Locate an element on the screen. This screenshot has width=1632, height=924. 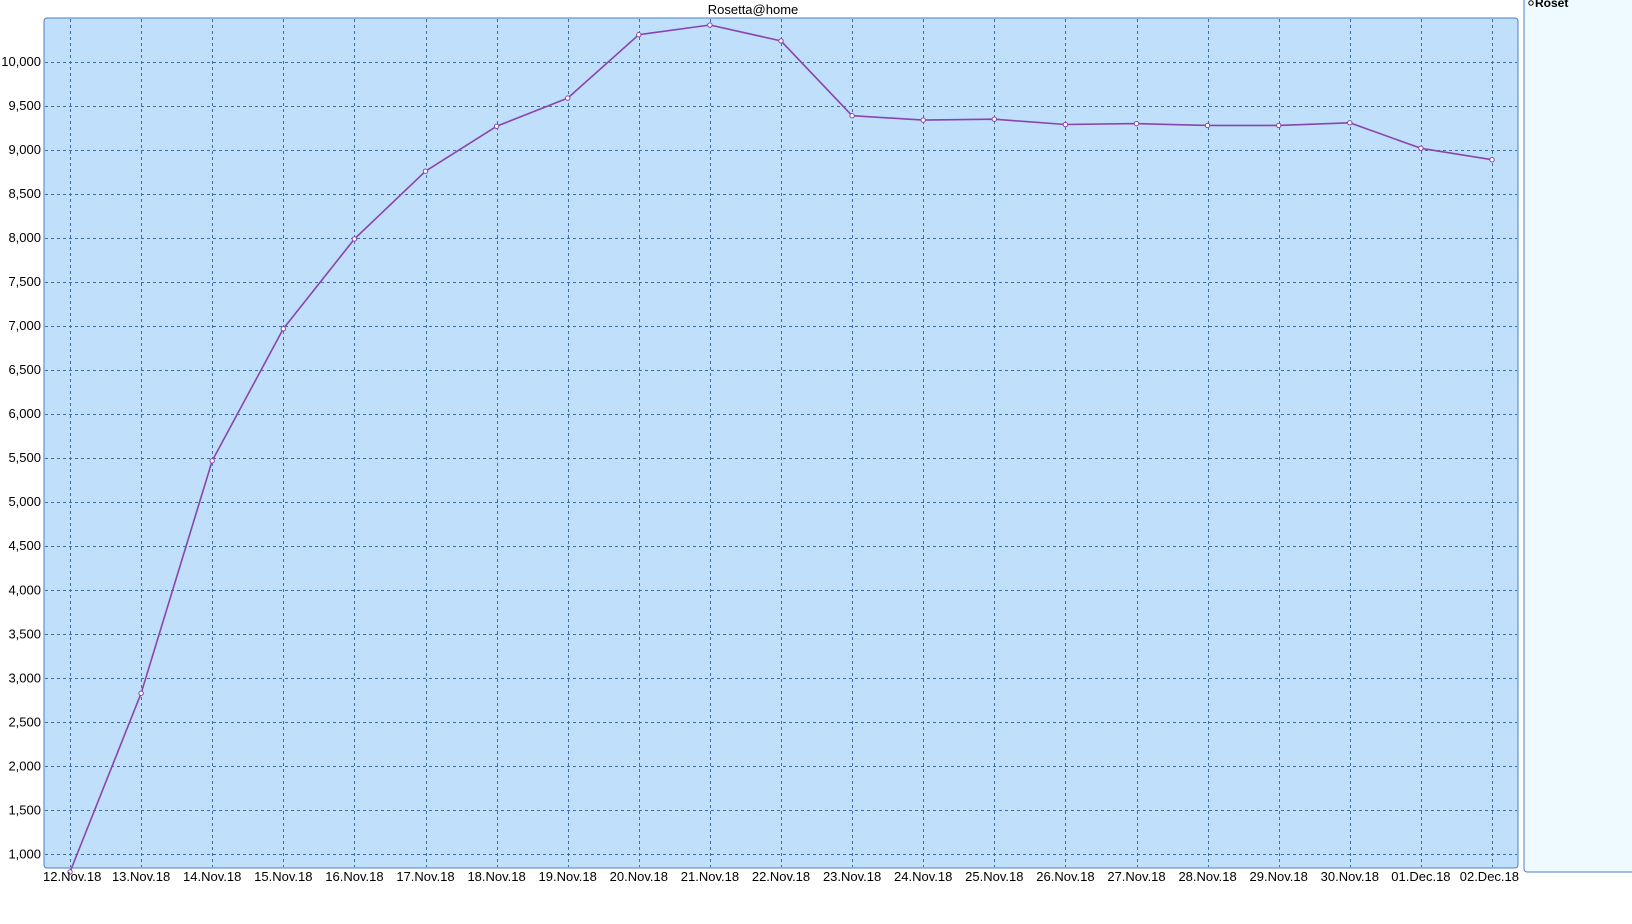
y-tick-label: 5,000 is located at coordinates (24, 501).